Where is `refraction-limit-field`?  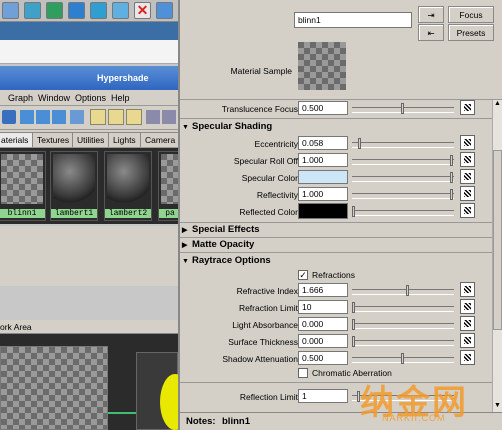 refraction-limit-field is located at coordinates (323, 307).